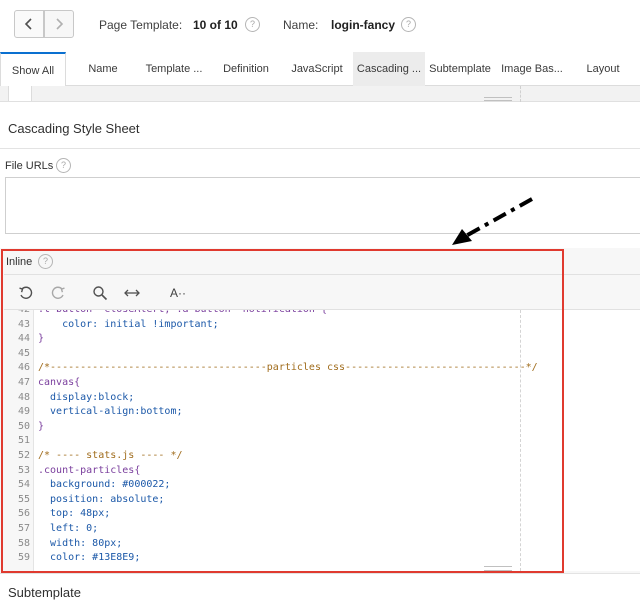 This screenshot has width=640, height=601. Describe the element at coordinates (23, 485) in the screenshot. I see `line-number: 54` at that location.